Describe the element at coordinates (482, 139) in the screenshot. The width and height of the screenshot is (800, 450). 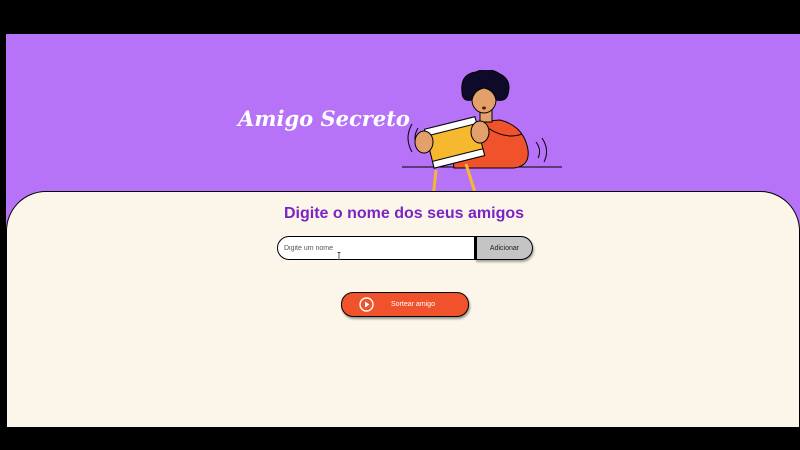
I see `person-holding-gift-illustration` at that location.